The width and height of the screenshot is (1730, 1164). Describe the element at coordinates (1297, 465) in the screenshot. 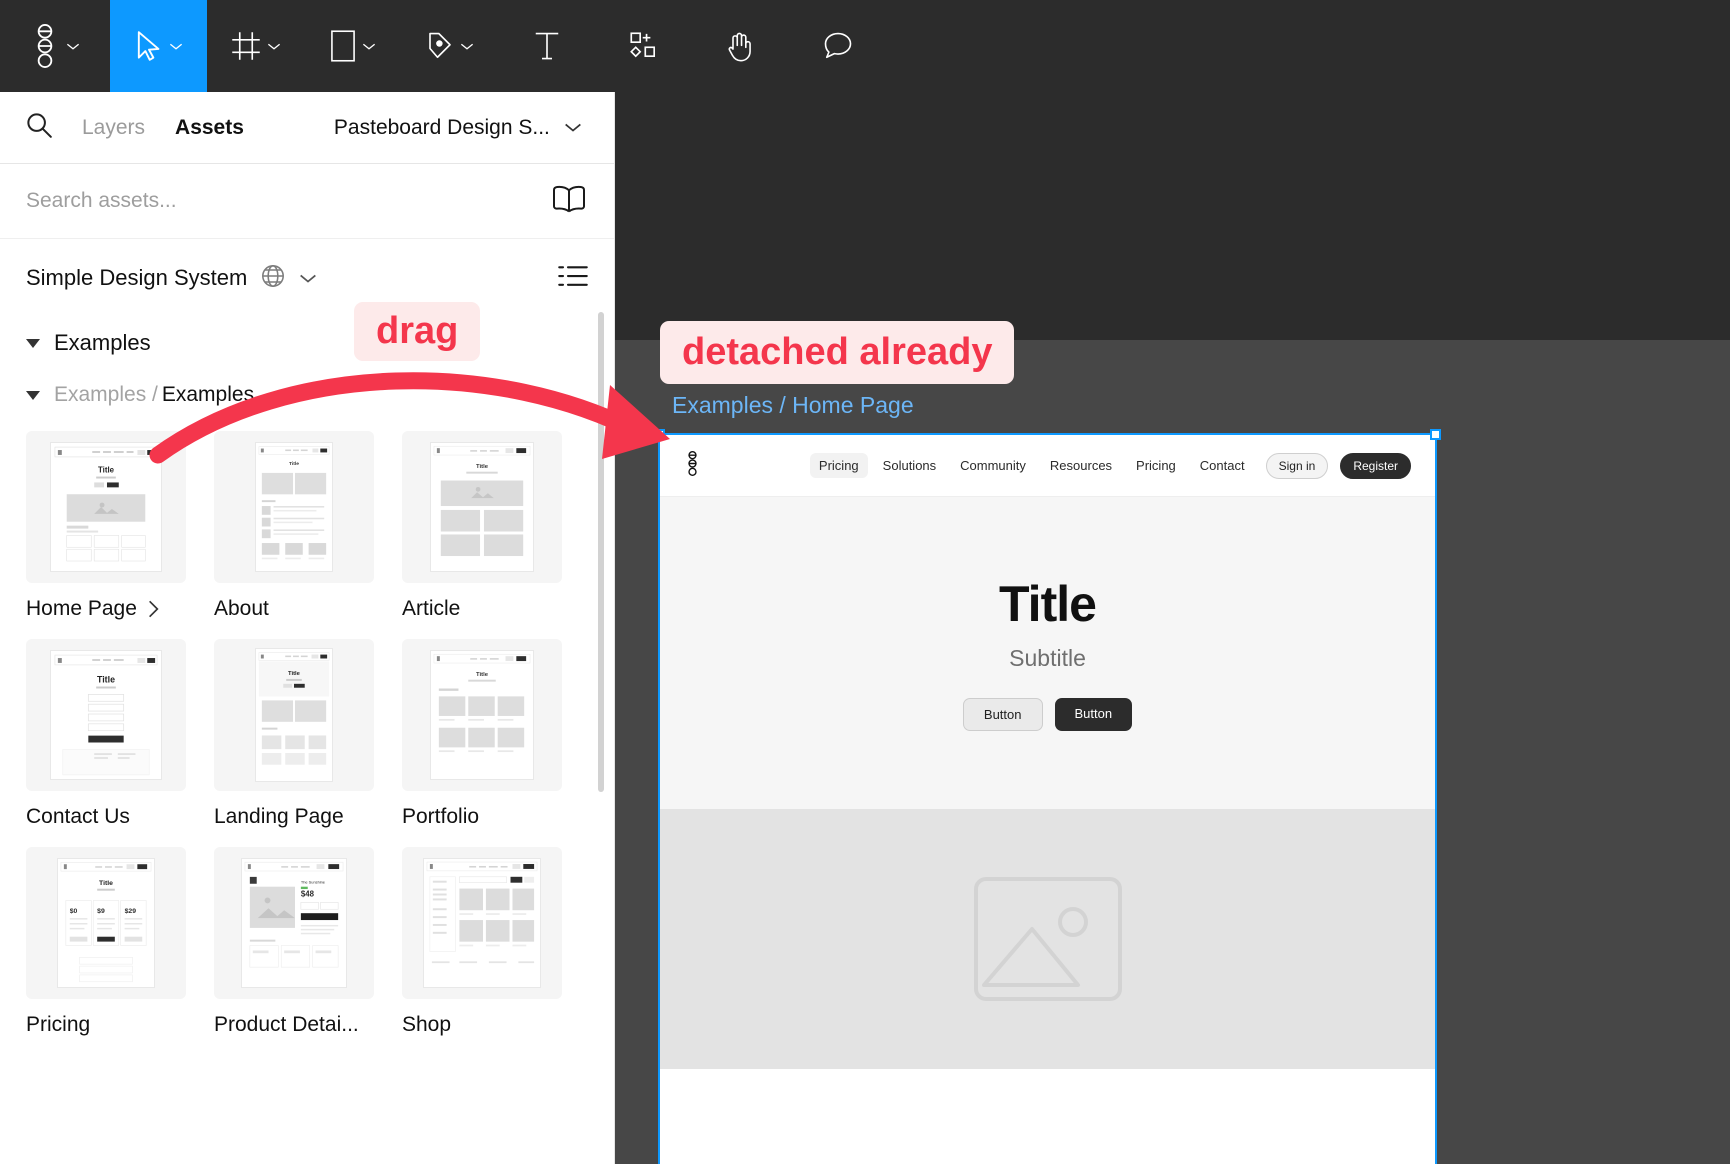

I see `sign-in-button: Sign in` at that location.